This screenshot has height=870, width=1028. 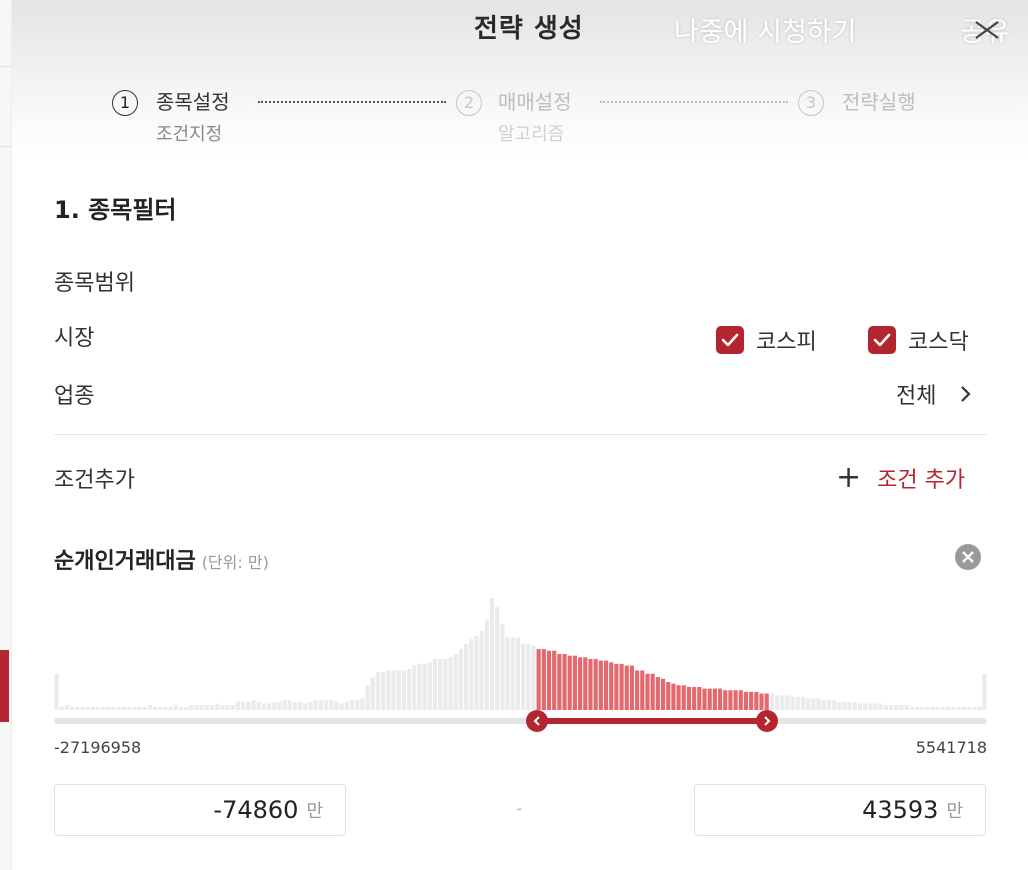 I want to click on checkbox-kospi: 코스피, so click(x=766, y=340).